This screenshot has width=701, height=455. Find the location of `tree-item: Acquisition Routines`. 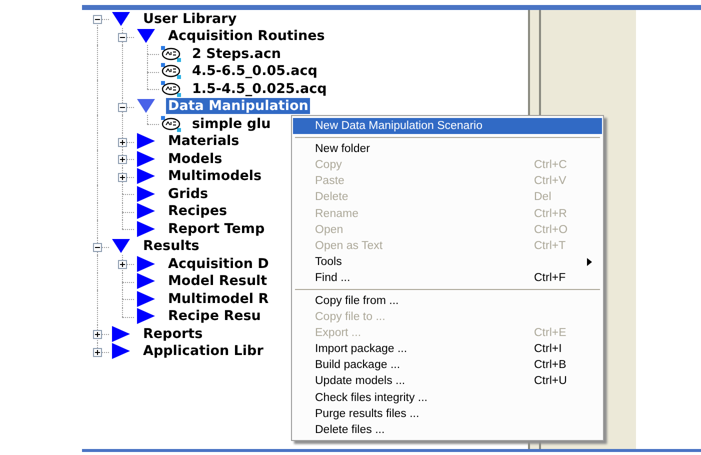

tree-item: Acquisition Routines is located at coordinates (246, 36).